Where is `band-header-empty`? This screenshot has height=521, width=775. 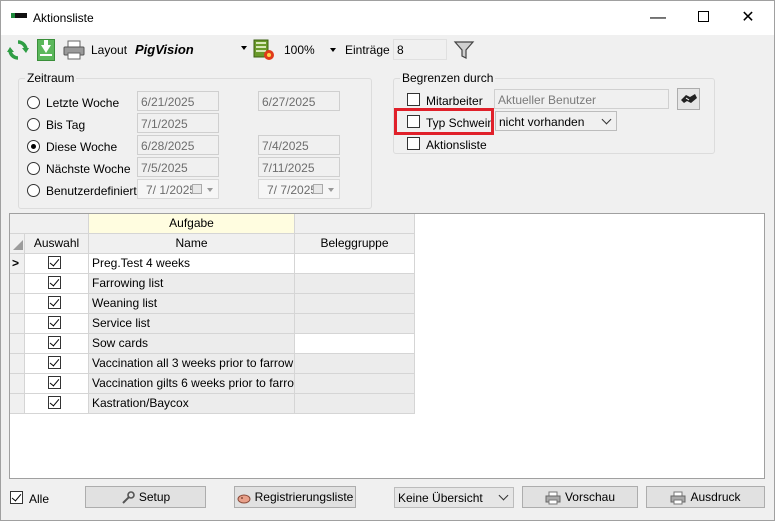 band-header-empty is located at coordinates (355, 224).